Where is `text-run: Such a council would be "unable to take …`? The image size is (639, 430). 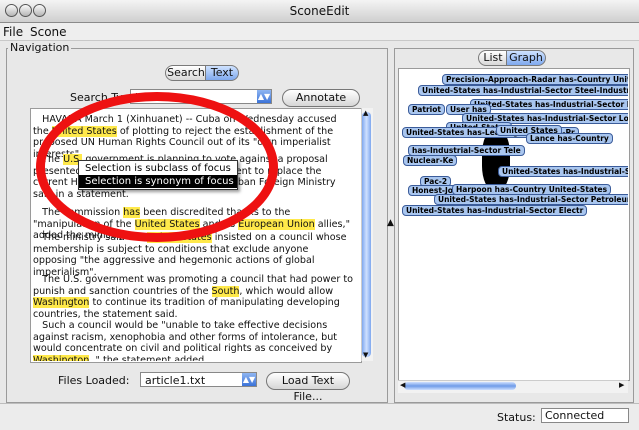 text-run: Such a council would be "unable to take … is located at coordinates (185, 337).